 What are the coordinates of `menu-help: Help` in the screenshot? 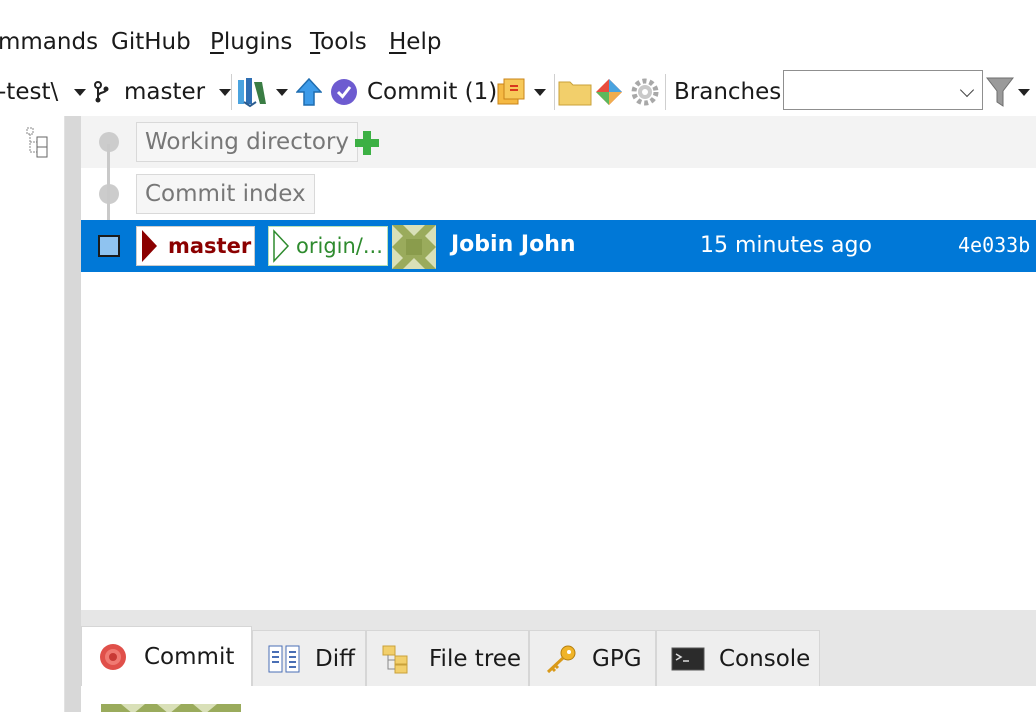 It's located at (415, 42).